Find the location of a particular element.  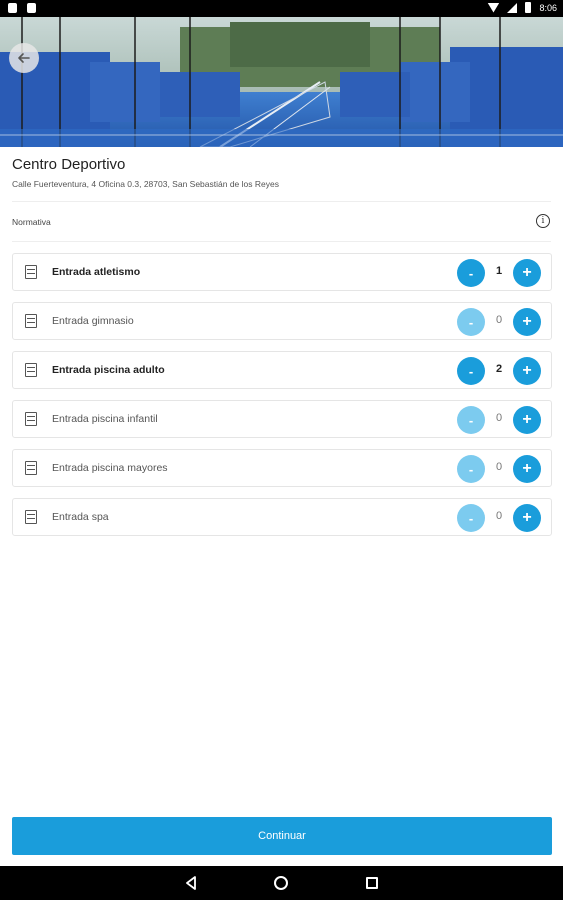

ticket-row: Entrada atletismo - 1 + is located at coordinates (282, 272).